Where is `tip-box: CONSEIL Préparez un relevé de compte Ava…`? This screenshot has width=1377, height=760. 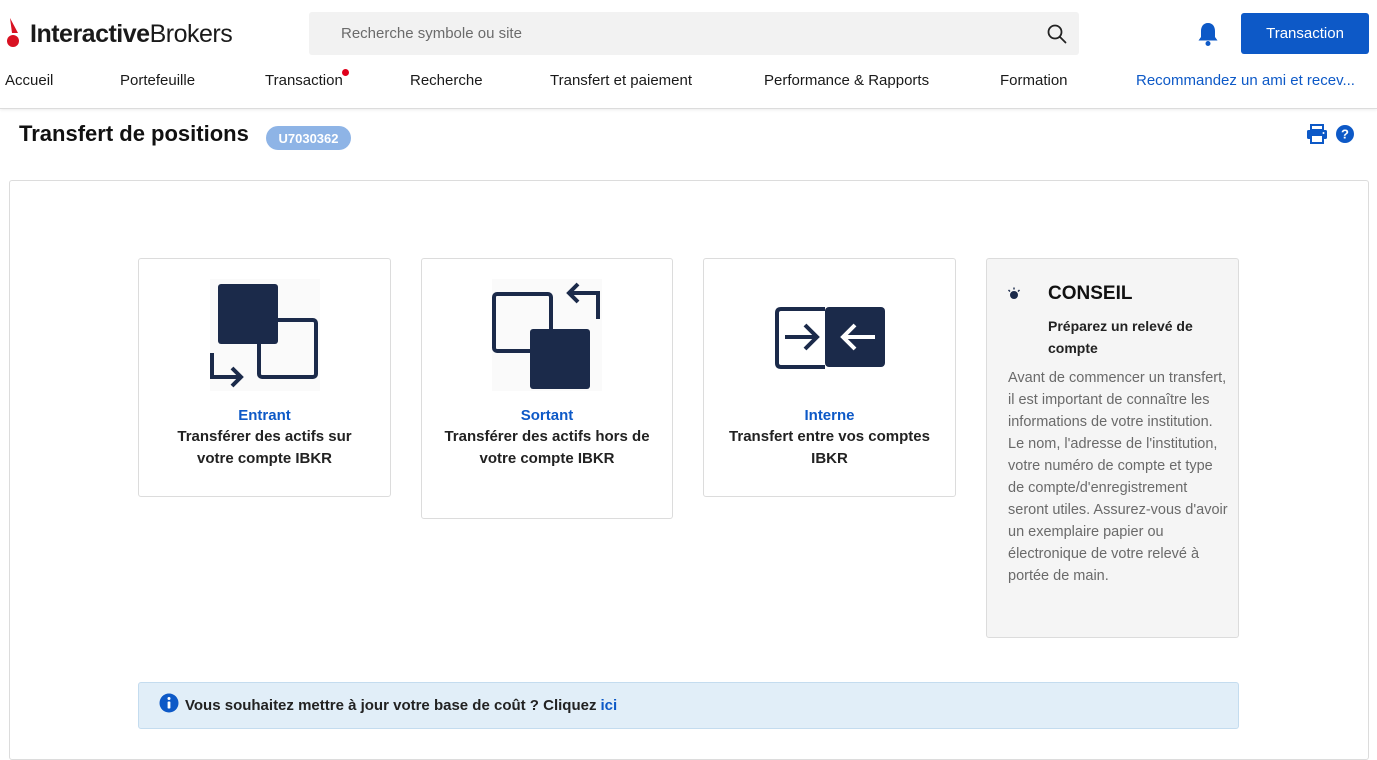
tip-box: CONSEIL Préparez un relevé de compte Ava… is located at coordinates (1112, 448).